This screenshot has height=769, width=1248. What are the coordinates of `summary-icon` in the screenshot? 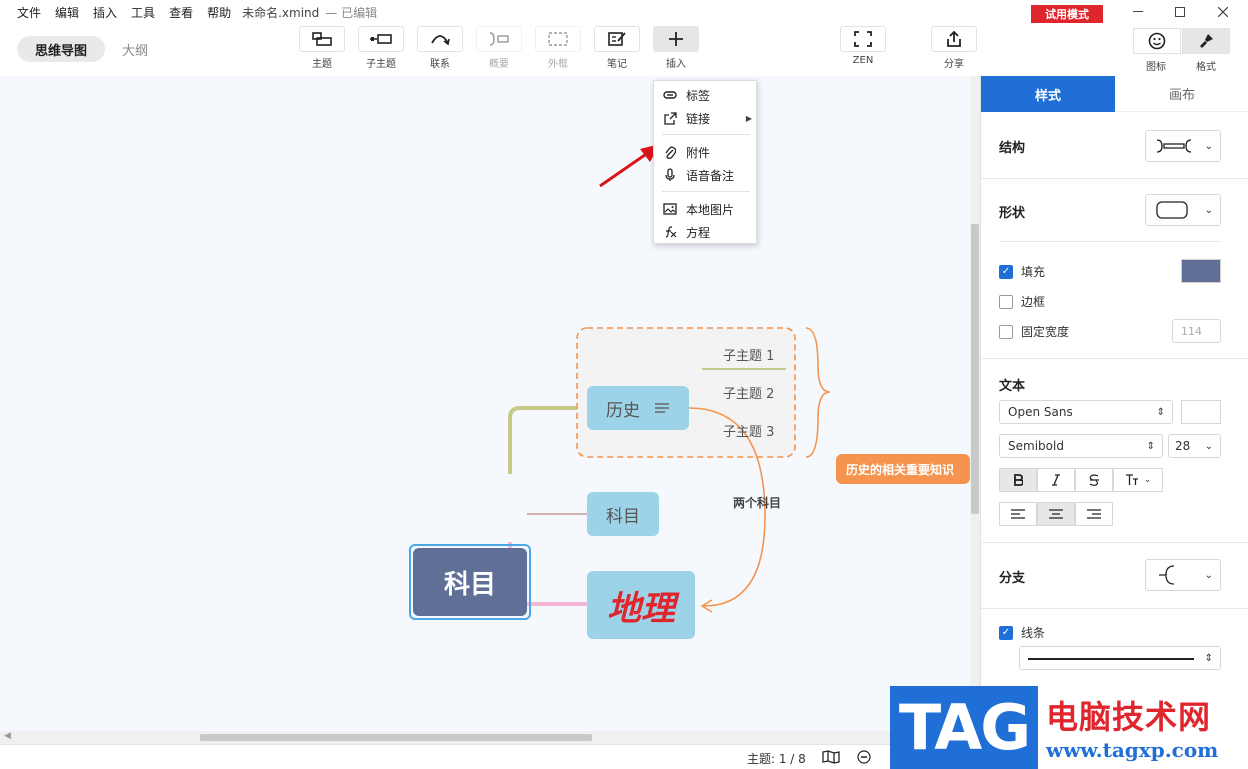 It's located at (499, 39).